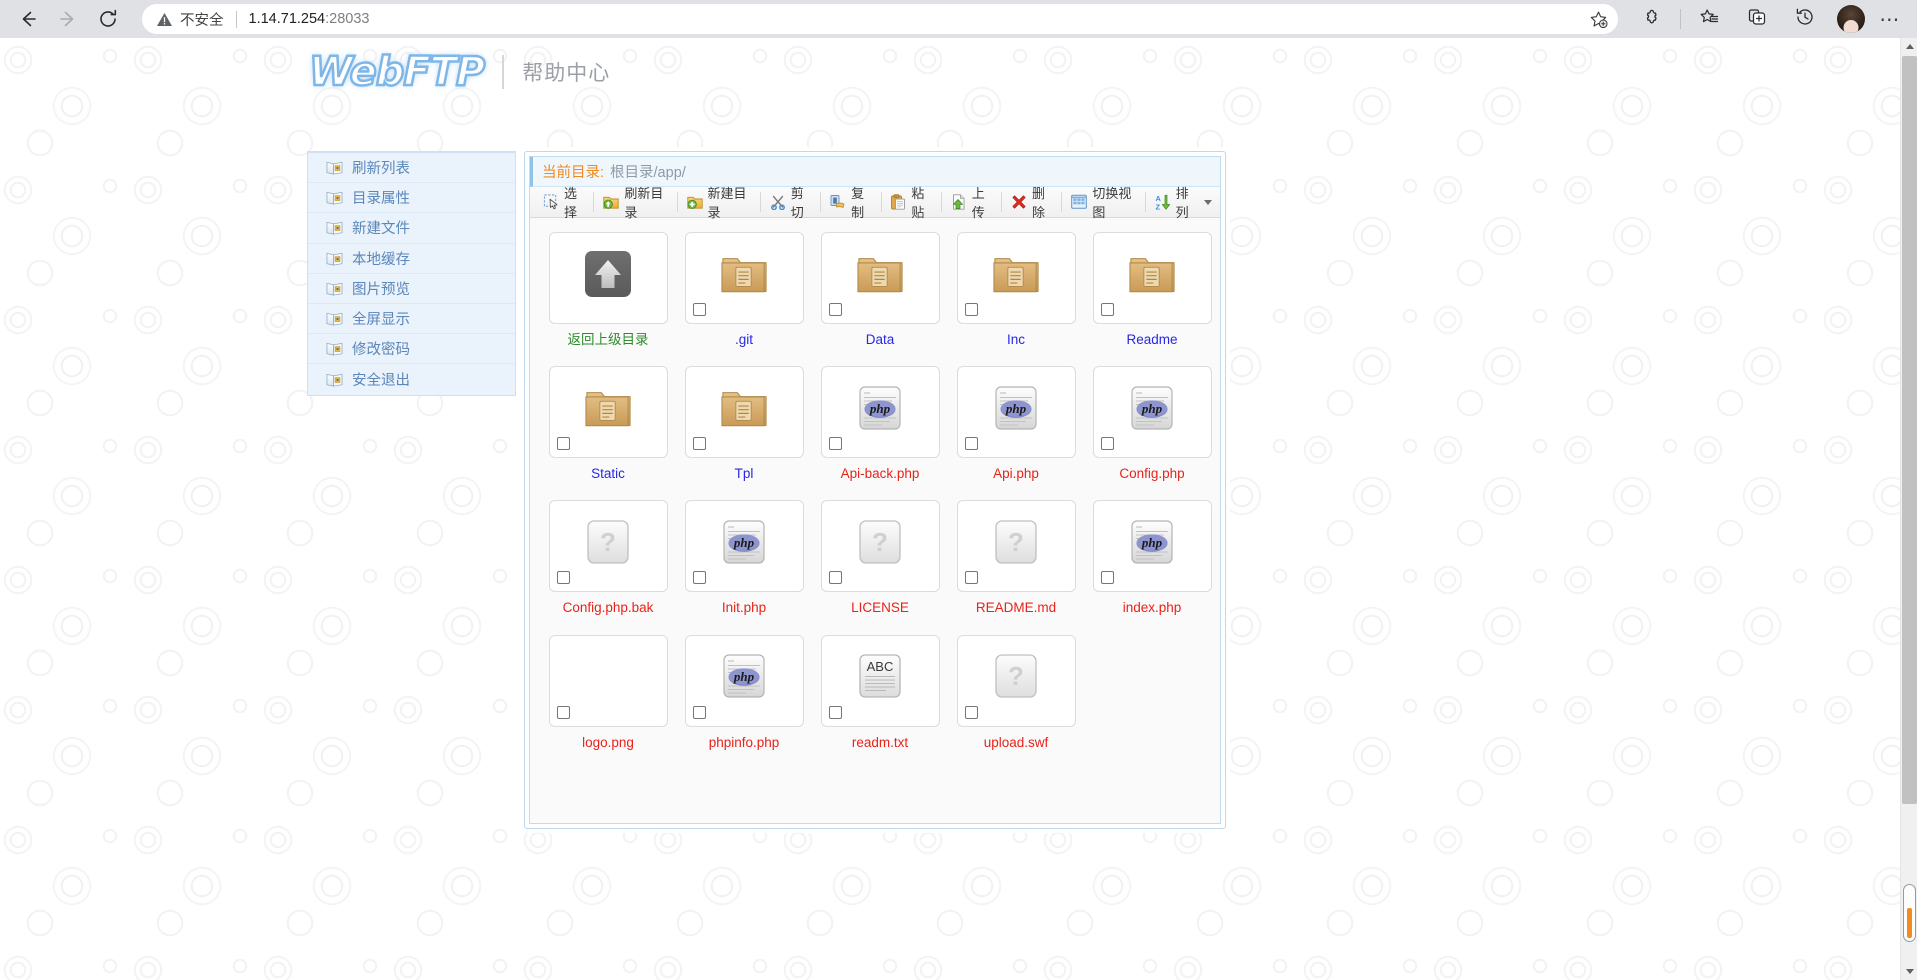 The image size is (1917, 980). Describe the element at coordinates (648, 171) in the screenshot. I see `current-directory-path: 根目录/app/` at that location.